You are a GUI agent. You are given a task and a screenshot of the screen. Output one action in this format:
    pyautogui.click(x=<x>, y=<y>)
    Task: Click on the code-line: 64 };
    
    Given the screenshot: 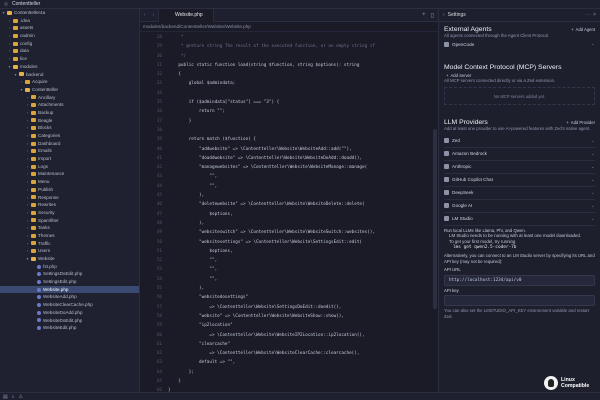 What is the action you would take?
    pyautogui.click(x=289, y=372)
    